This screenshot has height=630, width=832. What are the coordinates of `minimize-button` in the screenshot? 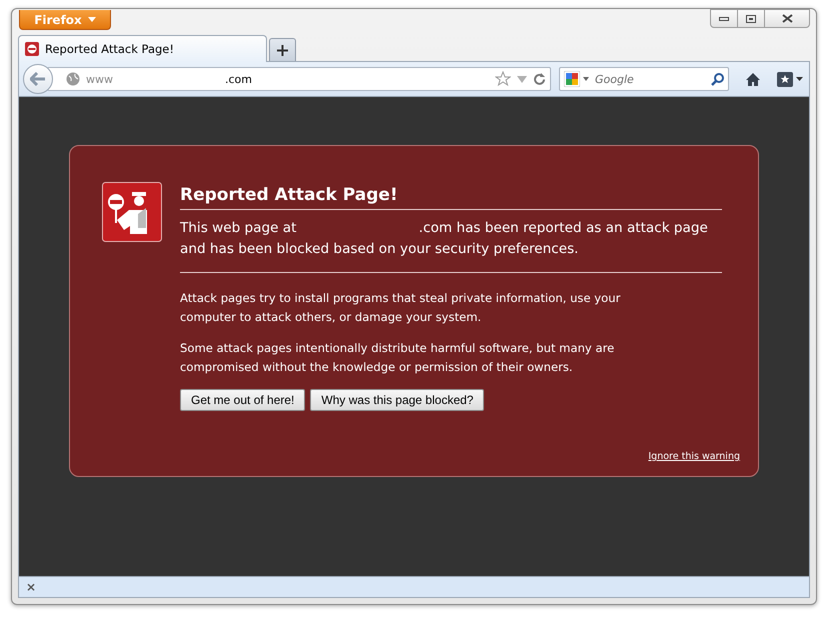 It's located at (724, 18).